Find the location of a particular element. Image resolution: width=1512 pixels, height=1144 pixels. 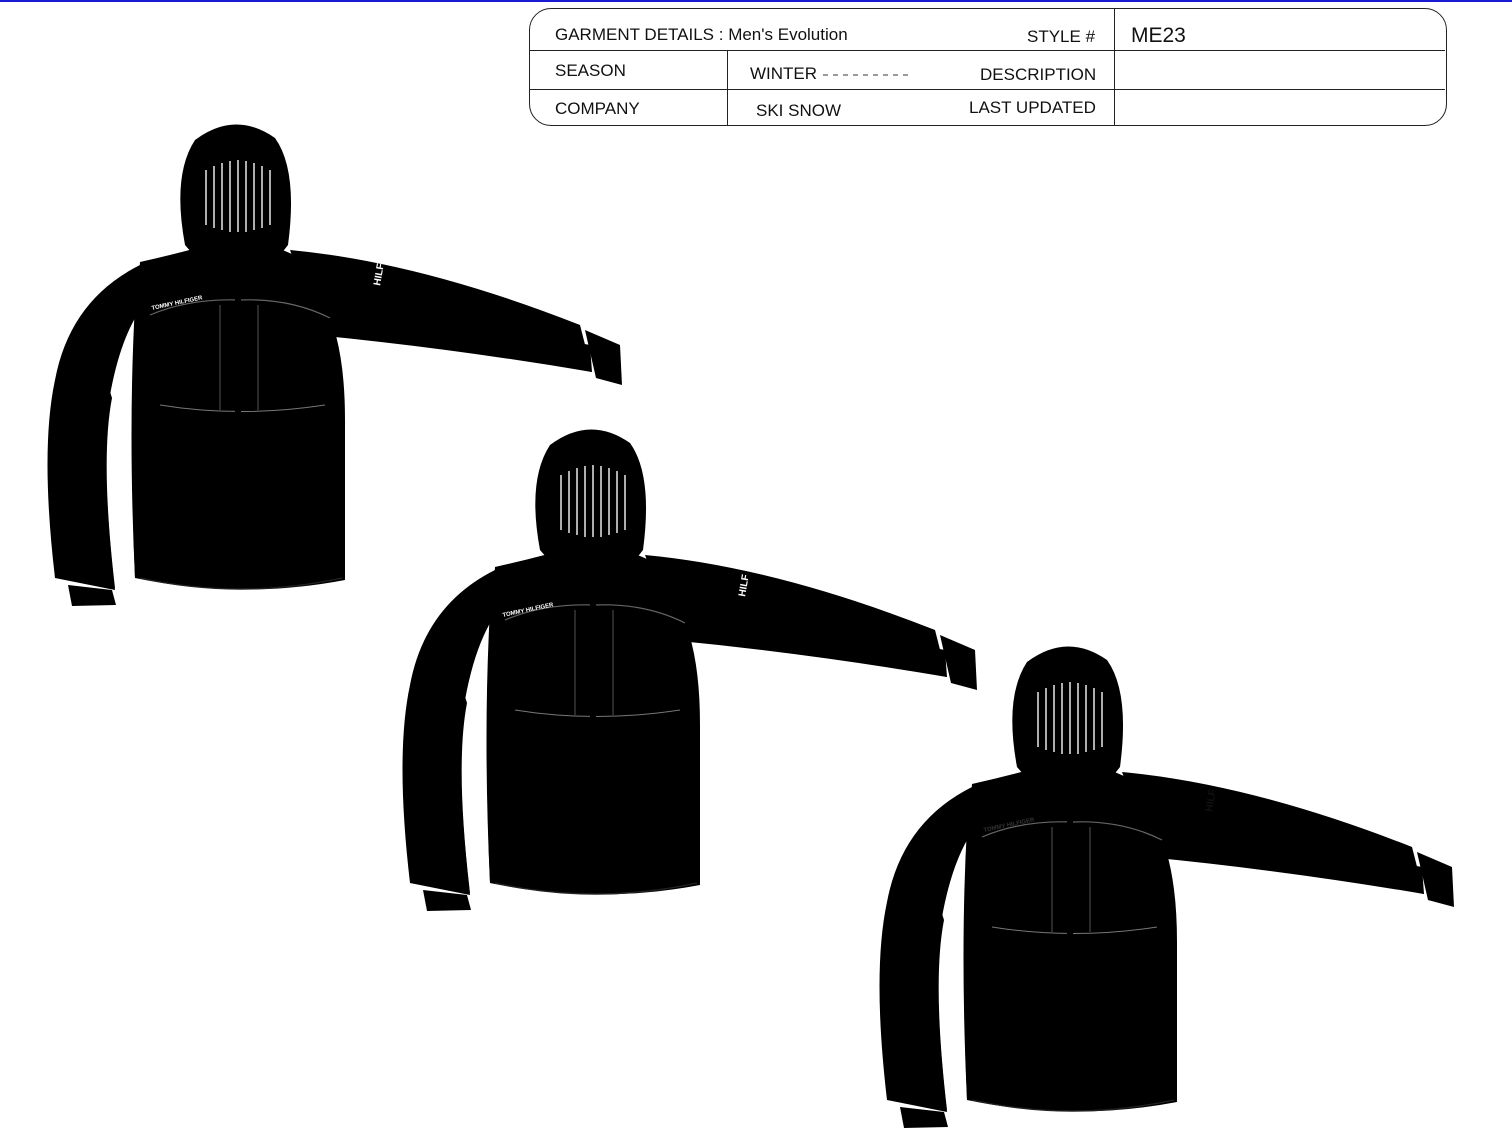

description-label: DESCRIPTION is located at coordinates (1038, 74).